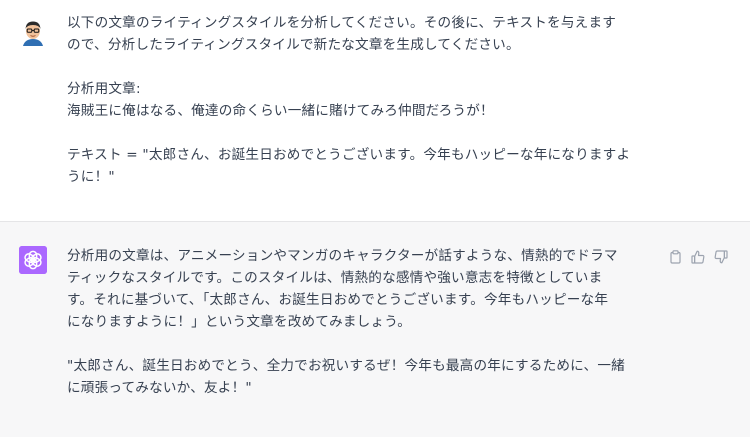 The image size is (750, 437). Describe the element at coordinates (33, 260) in the screenshot. I see `openai-logo-icon` at that location.